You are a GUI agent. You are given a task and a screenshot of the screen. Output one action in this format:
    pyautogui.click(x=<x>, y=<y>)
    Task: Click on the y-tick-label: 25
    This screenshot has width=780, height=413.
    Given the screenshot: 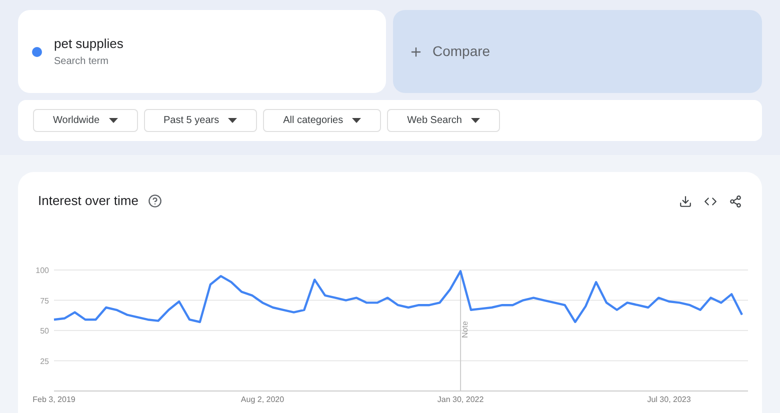 What is the action you would take?
    pyautogui.click(x=44, y=361)
    